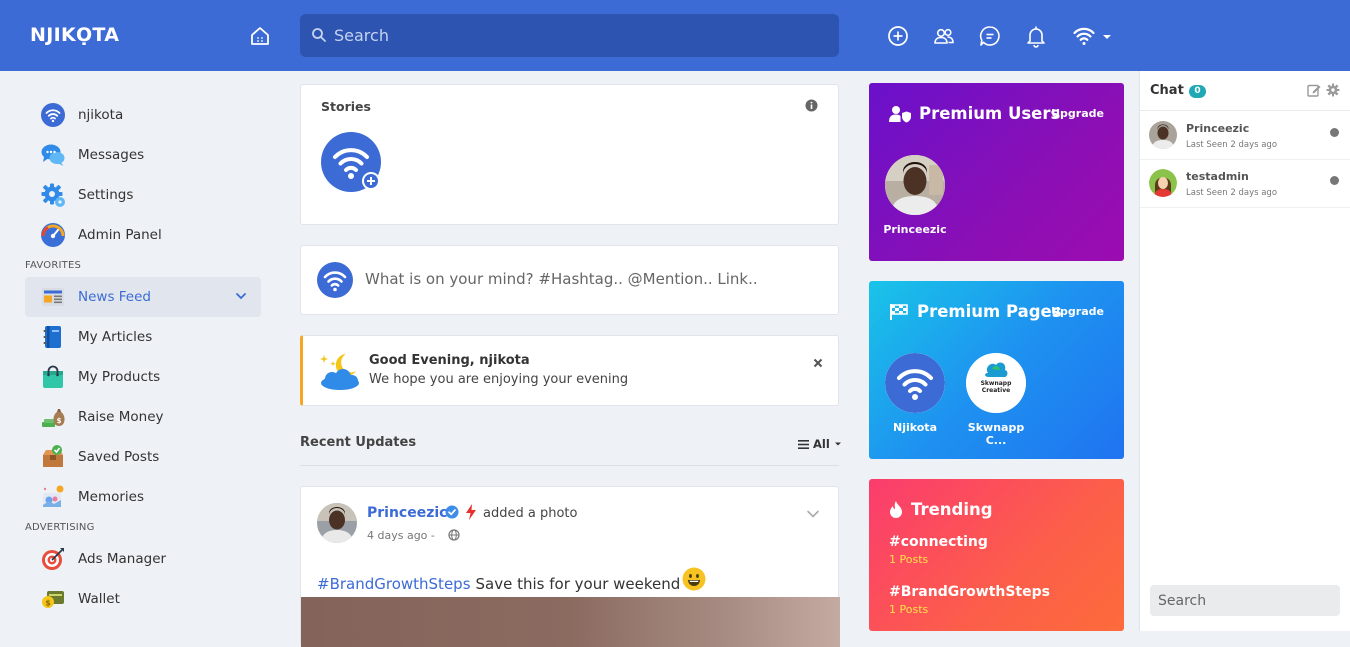 This screenshot has height=647, width=1350. What do you see at coordinates (909, 559) in the screenshot?
I see `trending-count: 1 Posts` at bounding box center [909, 559].